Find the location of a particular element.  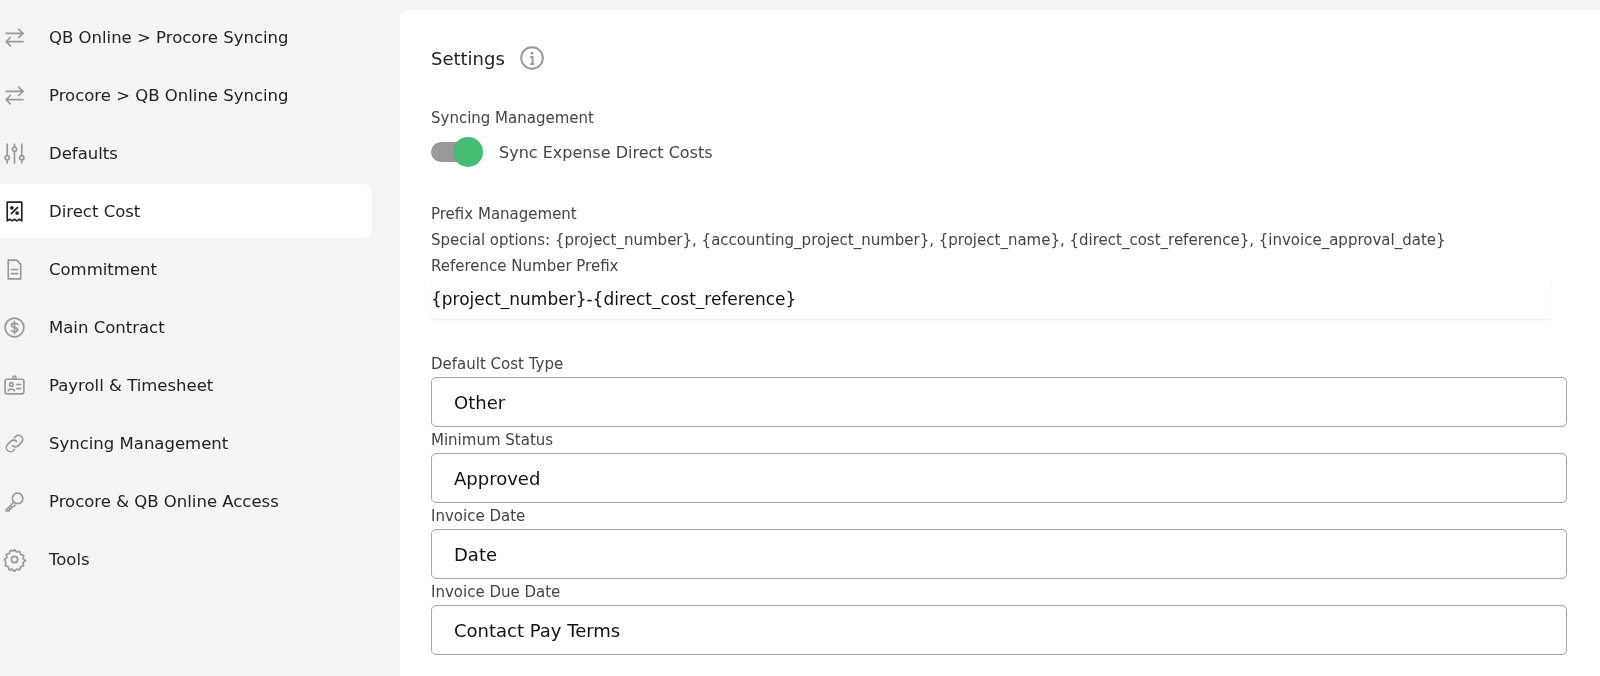

field-label: Default Cost Type is located at coordinates (498, 364).